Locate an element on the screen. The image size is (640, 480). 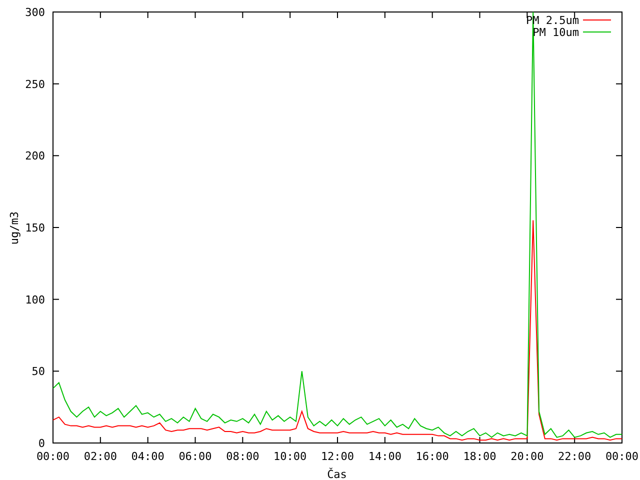
x-tick-label: 02:00 is located at coordinates (100, 456).